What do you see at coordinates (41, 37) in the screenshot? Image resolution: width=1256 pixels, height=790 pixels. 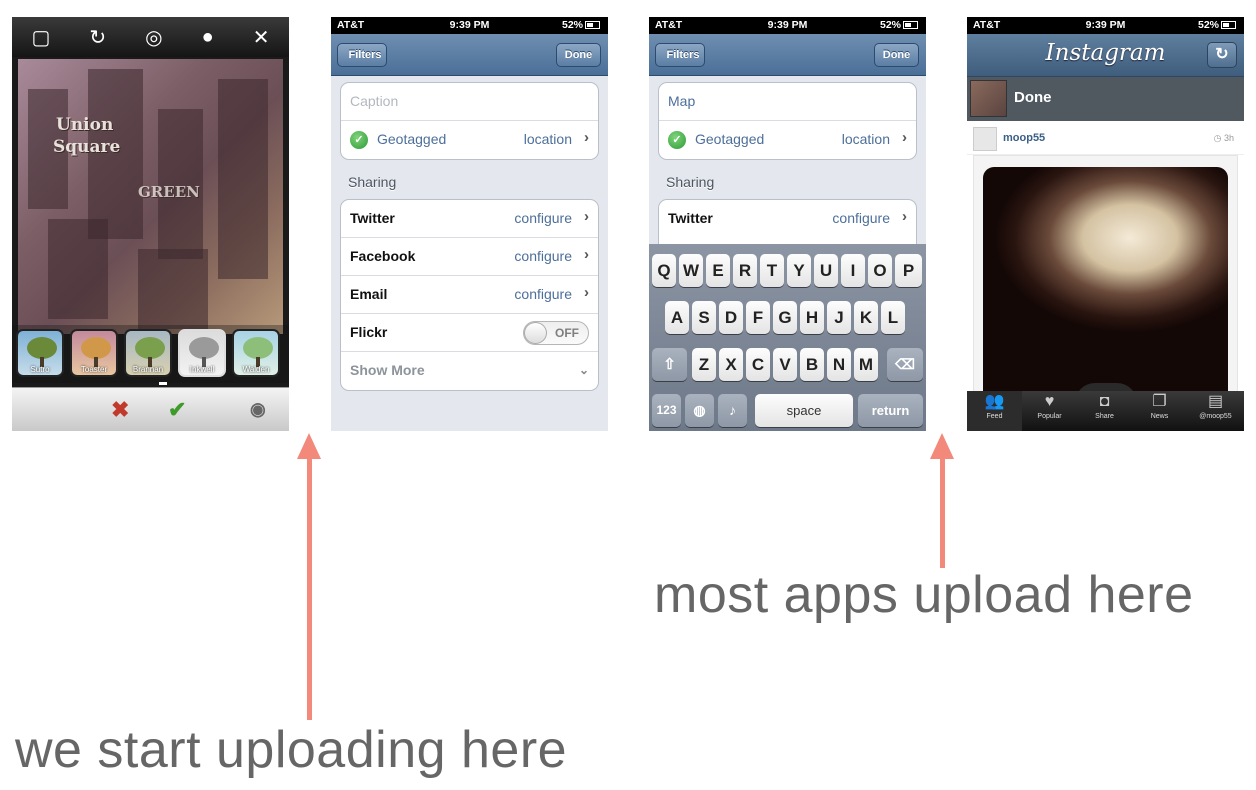 I see `crop-icon: ▢` at bounding box center [41, 37].